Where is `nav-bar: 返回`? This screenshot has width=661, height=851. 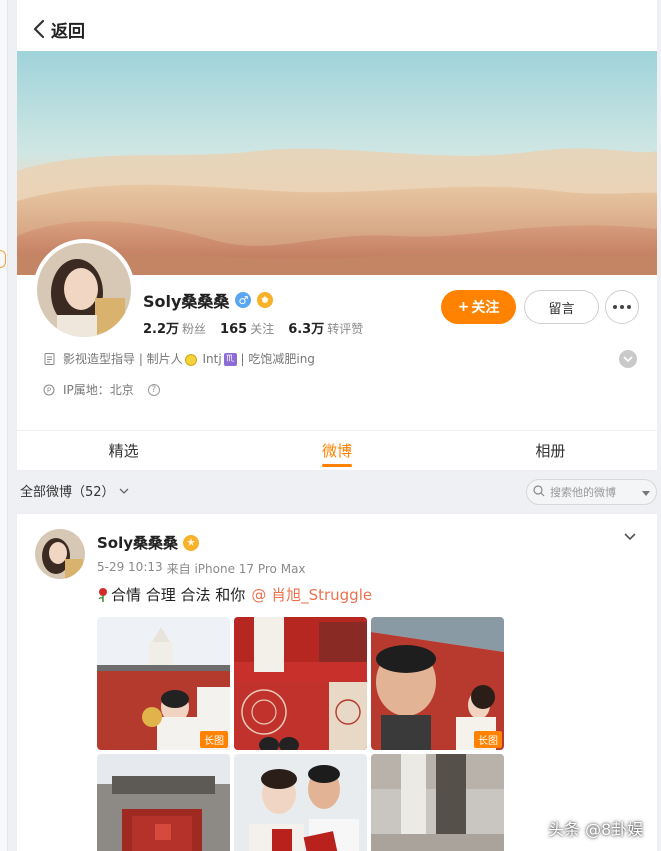
nav-bar: 返回 is located at coordinates (337, 29).